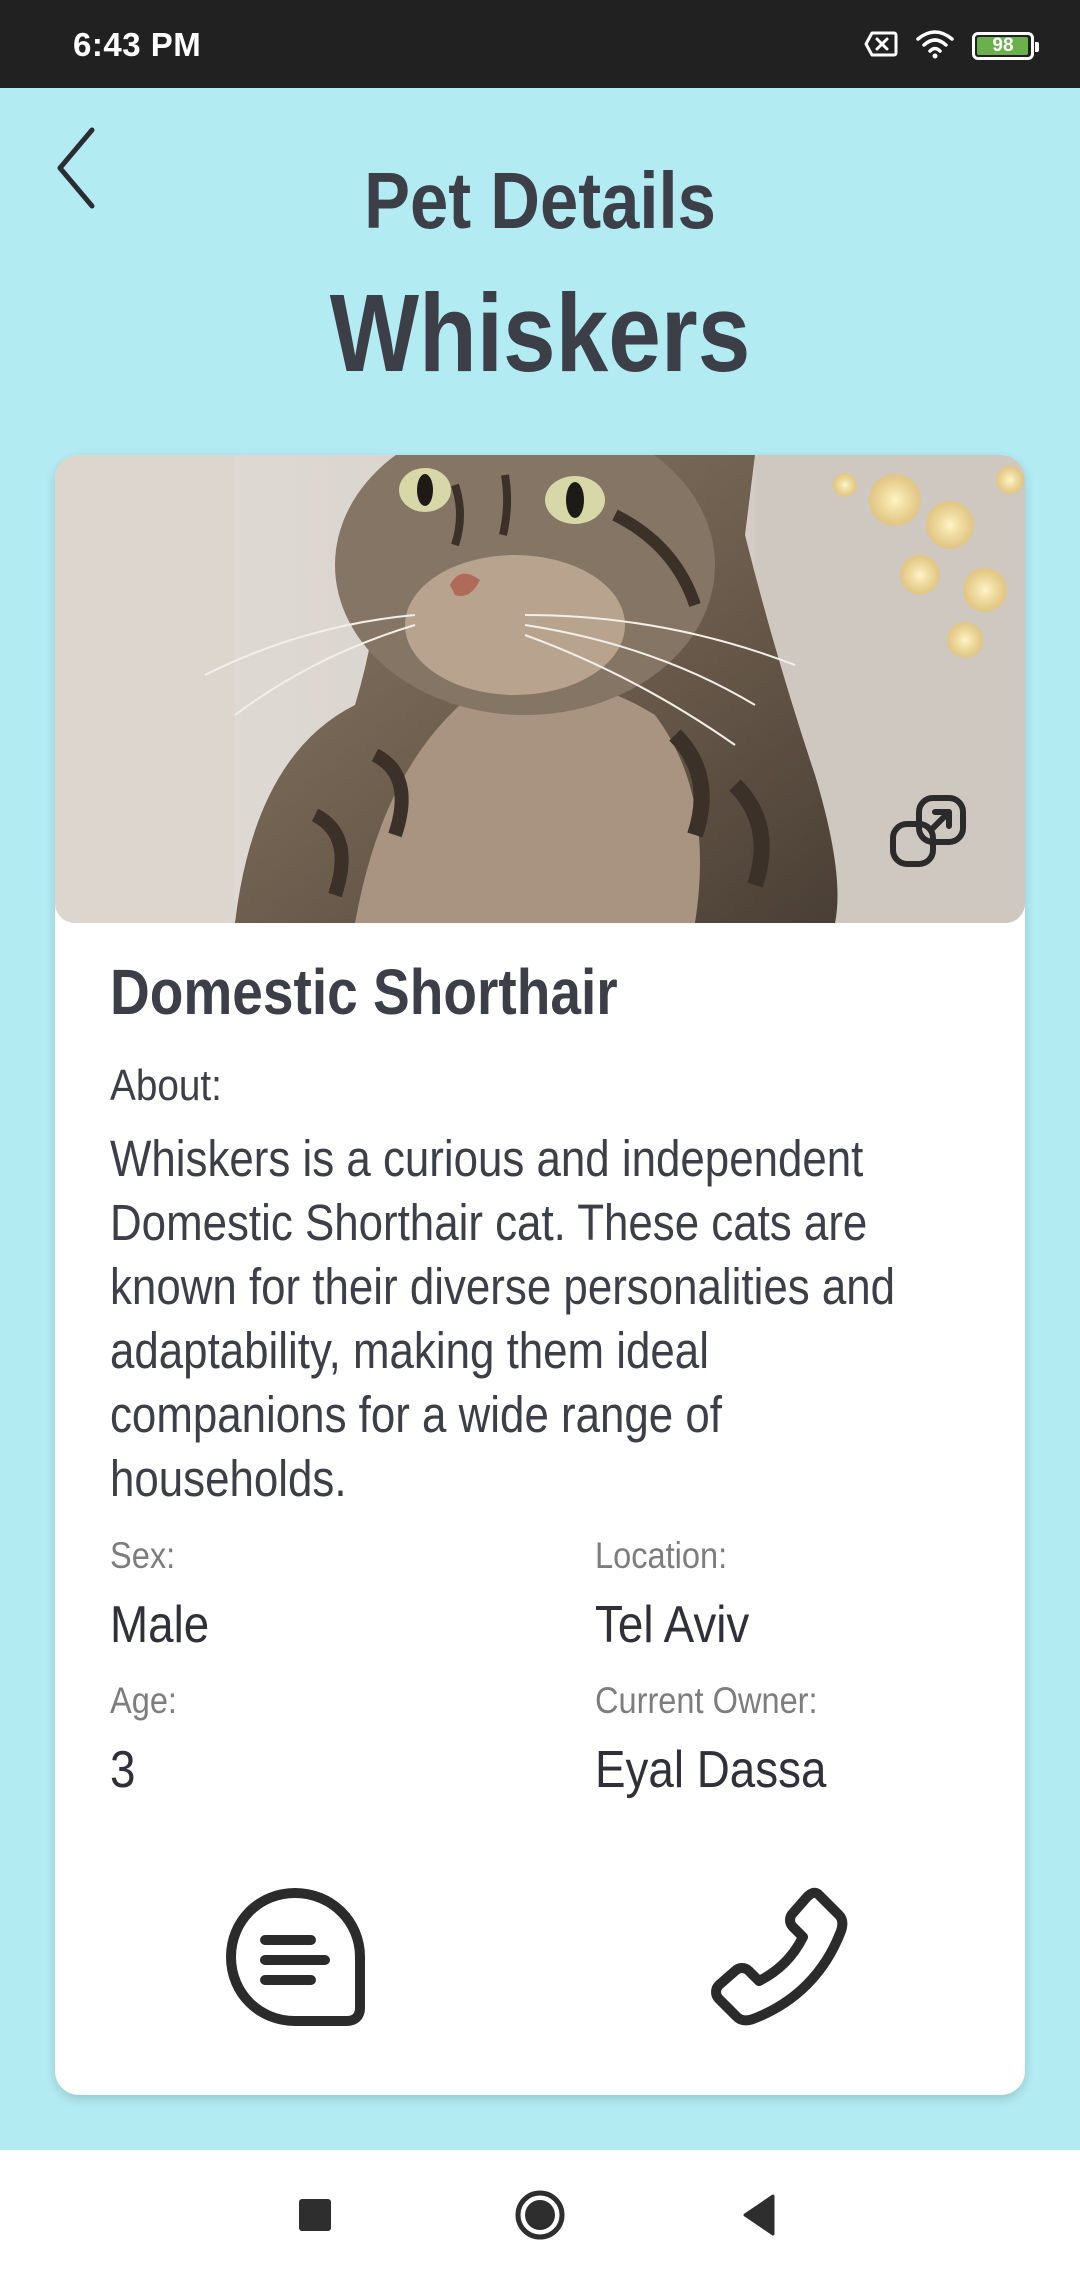 The height and width of the screenshot is (2280, 1080). Describe the element at coordinates (540, 200) in the screenshot. I see `page-title: Pet Details` at that location.